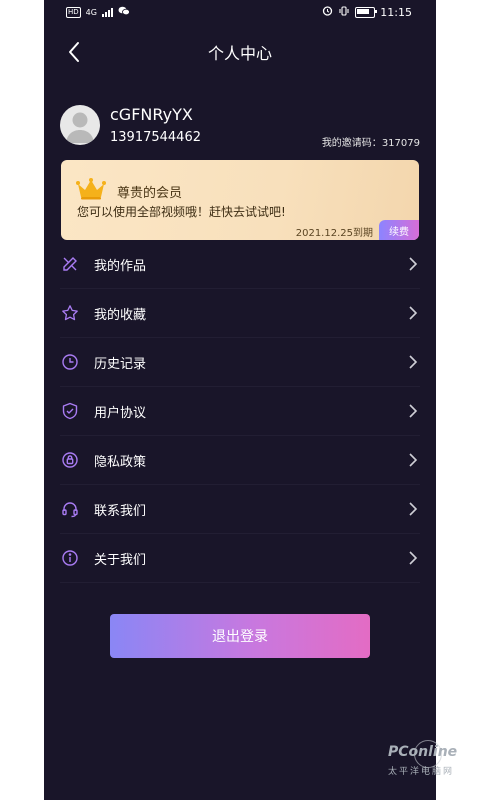 This screenshot has width=480, height=800. I want to click on user-avatar-icon, so click(80, 127).